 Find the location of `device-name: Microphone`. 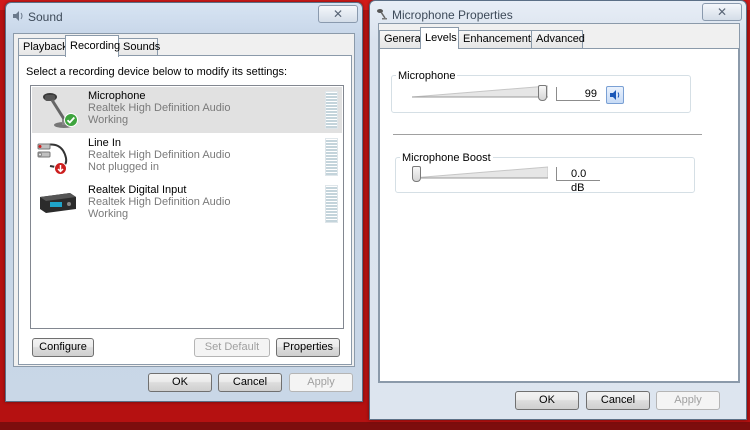

device-name: Microphone is located at coordinates (117, 96).